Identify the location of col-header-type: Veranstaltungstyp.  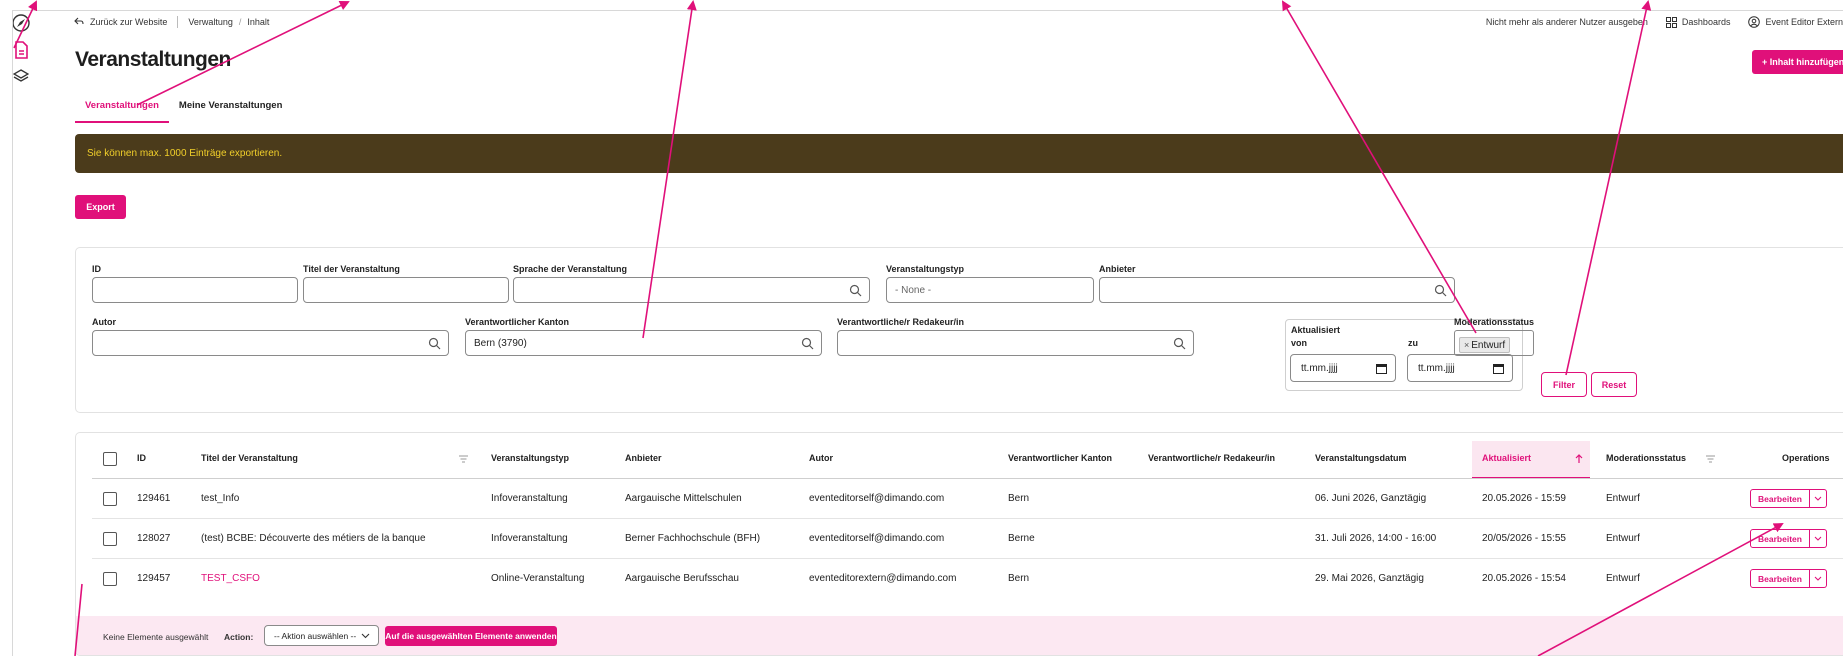
(530, 458).